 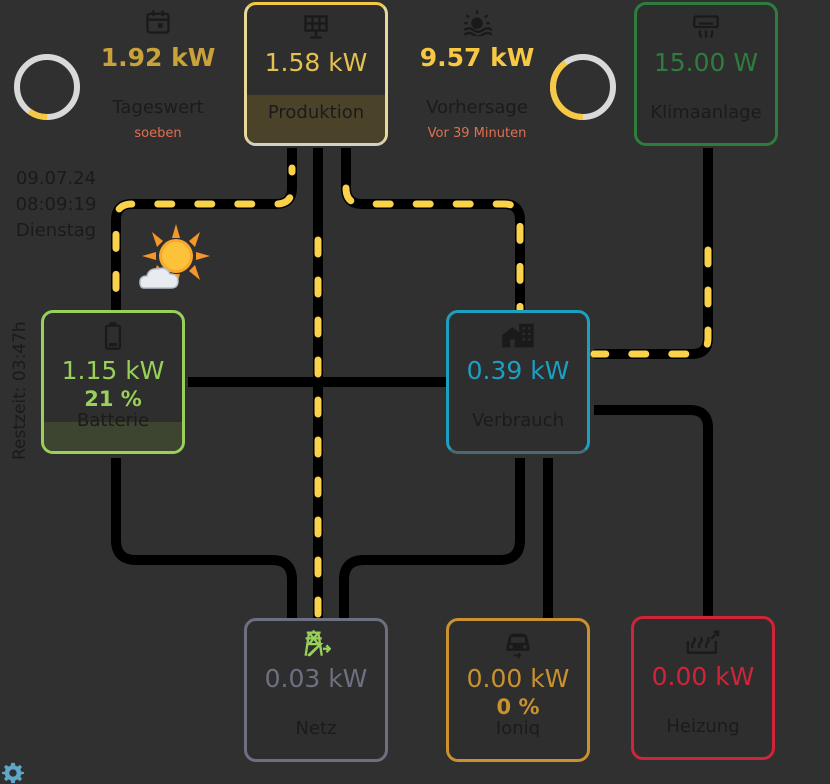 I want to click on heating-card: 0.00 kW Heizung, so click(x=703, y=688).